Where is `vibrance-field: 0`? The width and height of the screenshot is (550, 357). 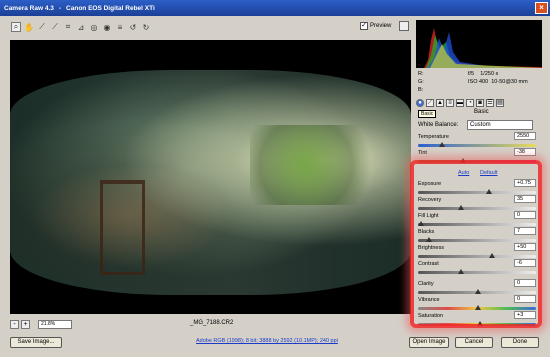 vibrance-field: 0 is located at coordinates (525, 299).